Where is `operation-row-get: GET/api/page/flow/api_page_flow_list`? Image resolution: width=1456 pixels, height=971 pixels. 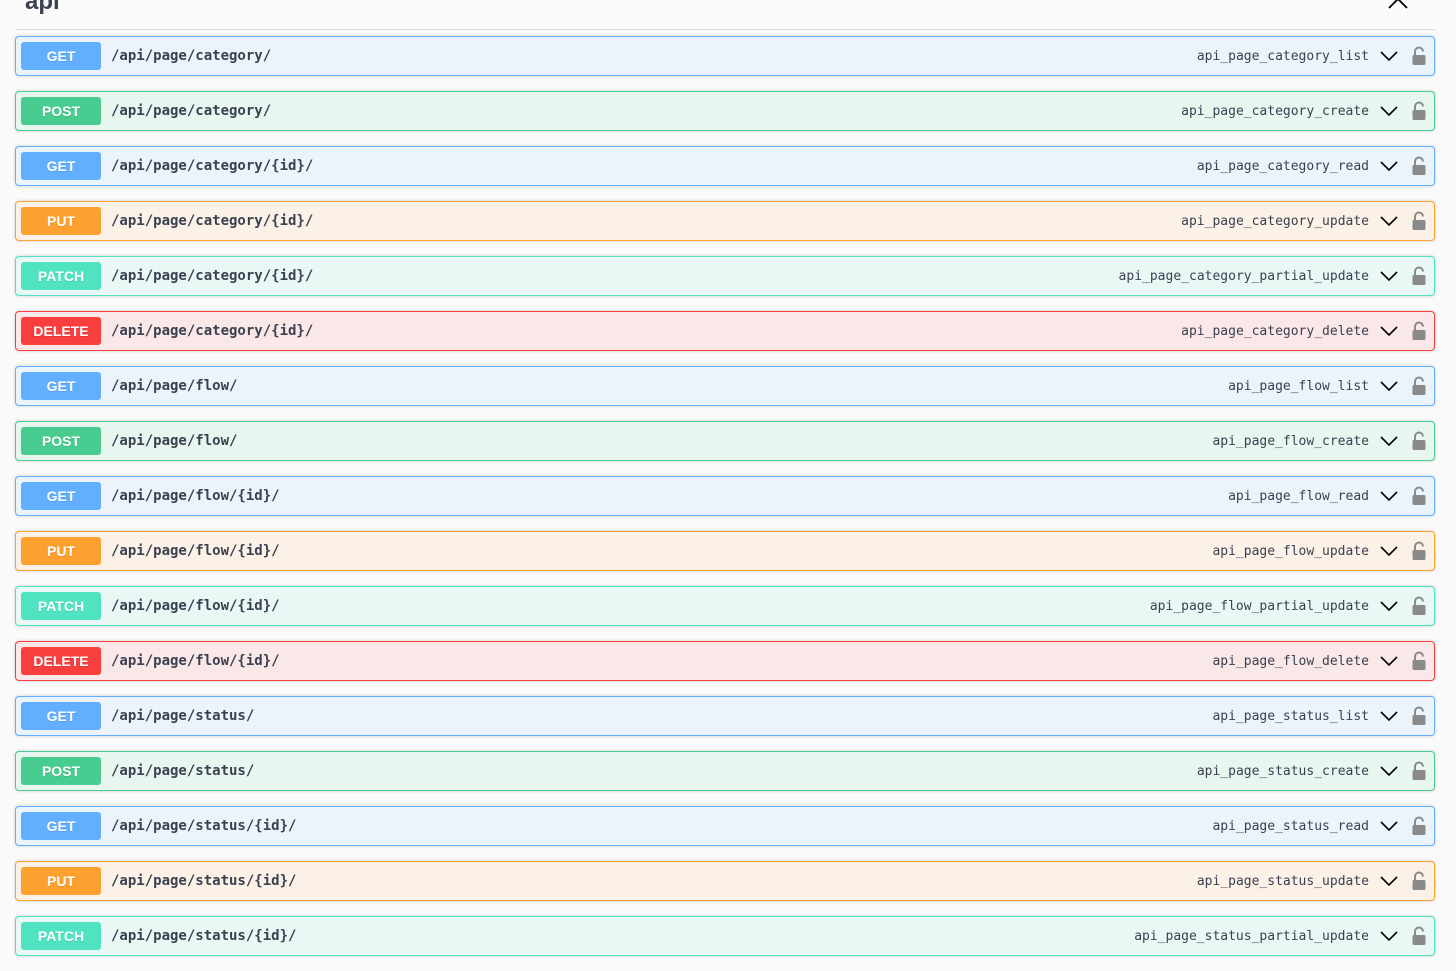 operation-row-get: GET/api/page/flow/api_page_flow_list is located at coordinates (725, 386).